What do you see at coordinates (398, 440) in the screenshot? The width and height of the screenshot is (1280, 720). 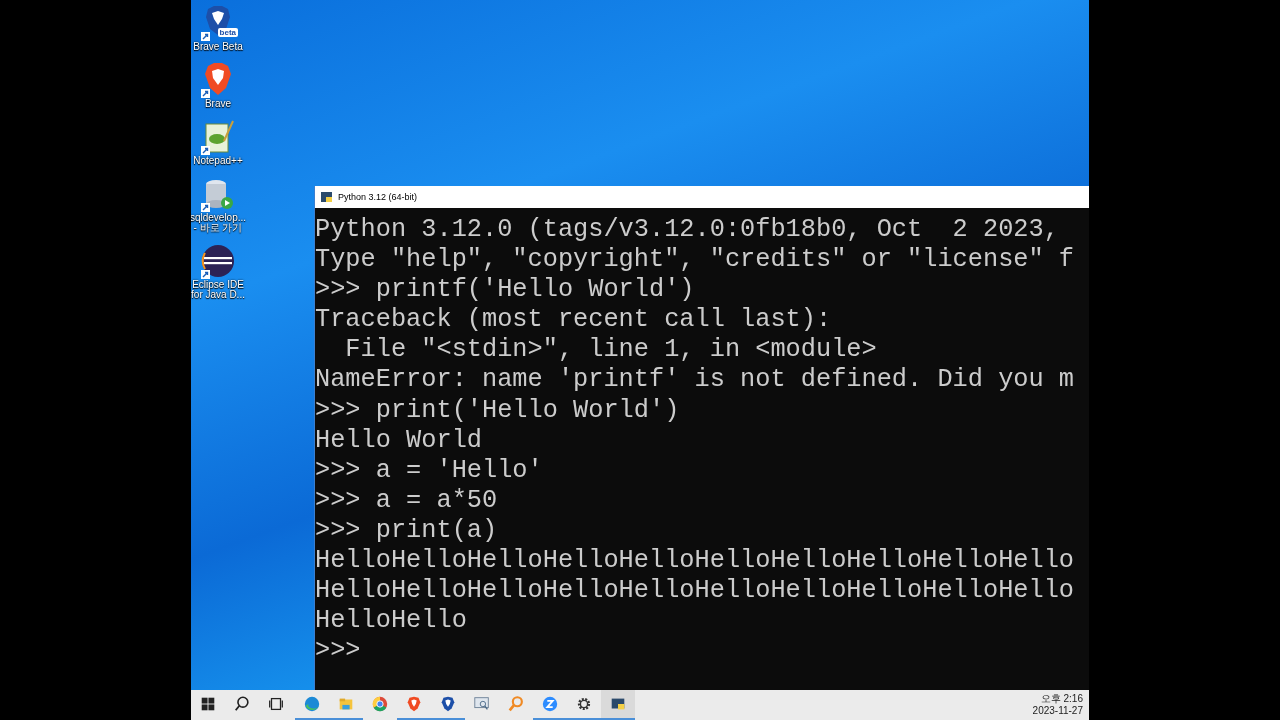 I see `console-line: Hello World` at bounding box center [398, 440].